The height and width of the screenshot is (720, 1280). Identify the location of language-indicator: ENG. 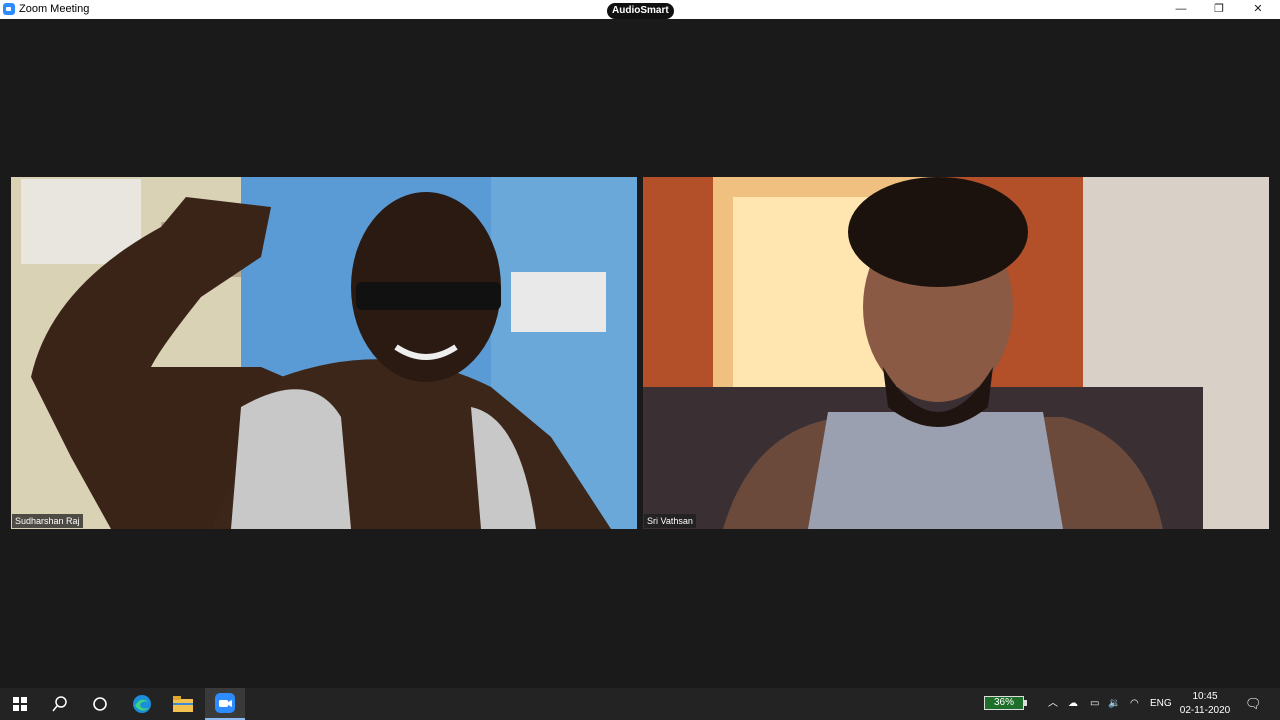
(1161, 704).